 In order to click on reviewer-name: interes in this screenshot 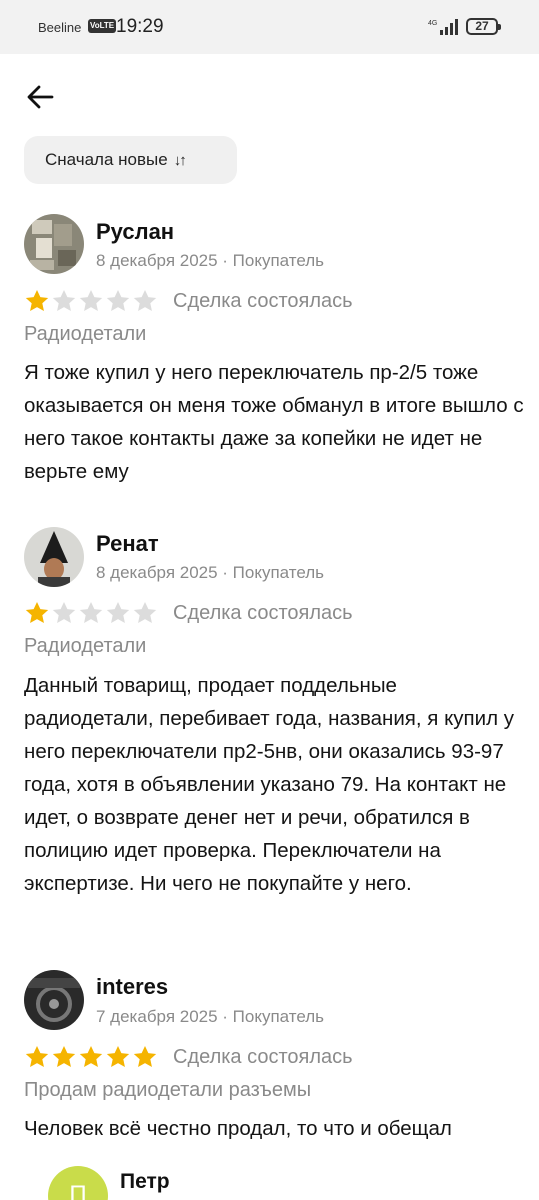, I will do `click(132, 987)`.